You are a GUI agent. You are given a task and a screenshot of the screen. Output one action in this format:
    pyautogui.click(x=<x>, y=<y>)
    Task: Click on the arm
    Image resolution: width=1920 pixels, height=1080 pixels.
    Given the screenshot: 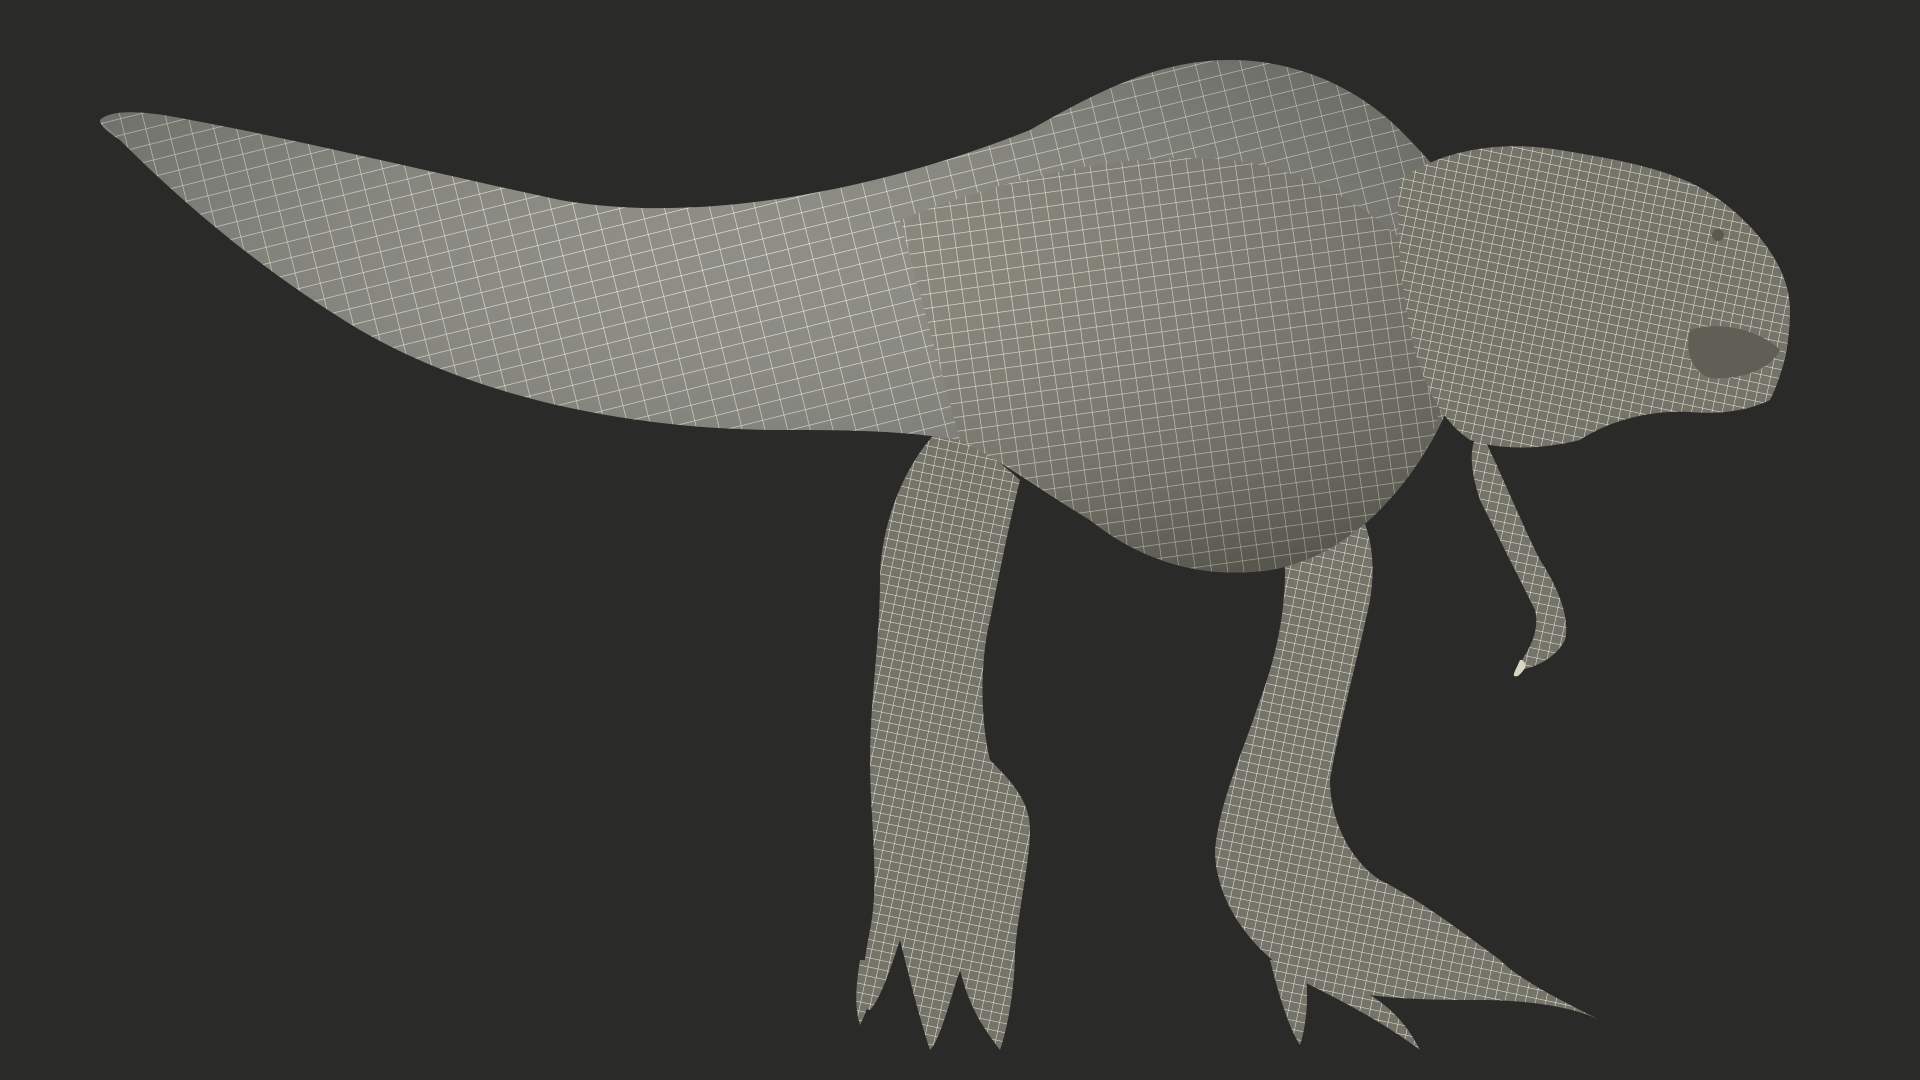 What is the action you would take?
    pyautogui.click(x=1519, y=553)
    